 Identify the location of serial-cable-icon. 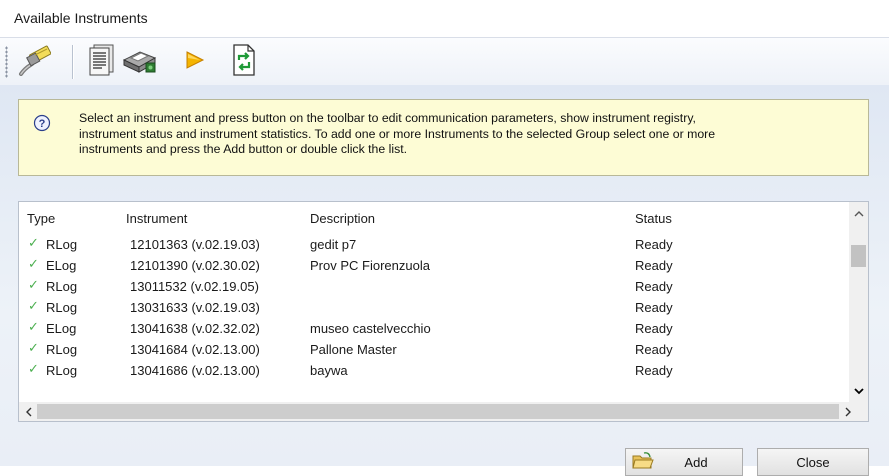
(34, 61).